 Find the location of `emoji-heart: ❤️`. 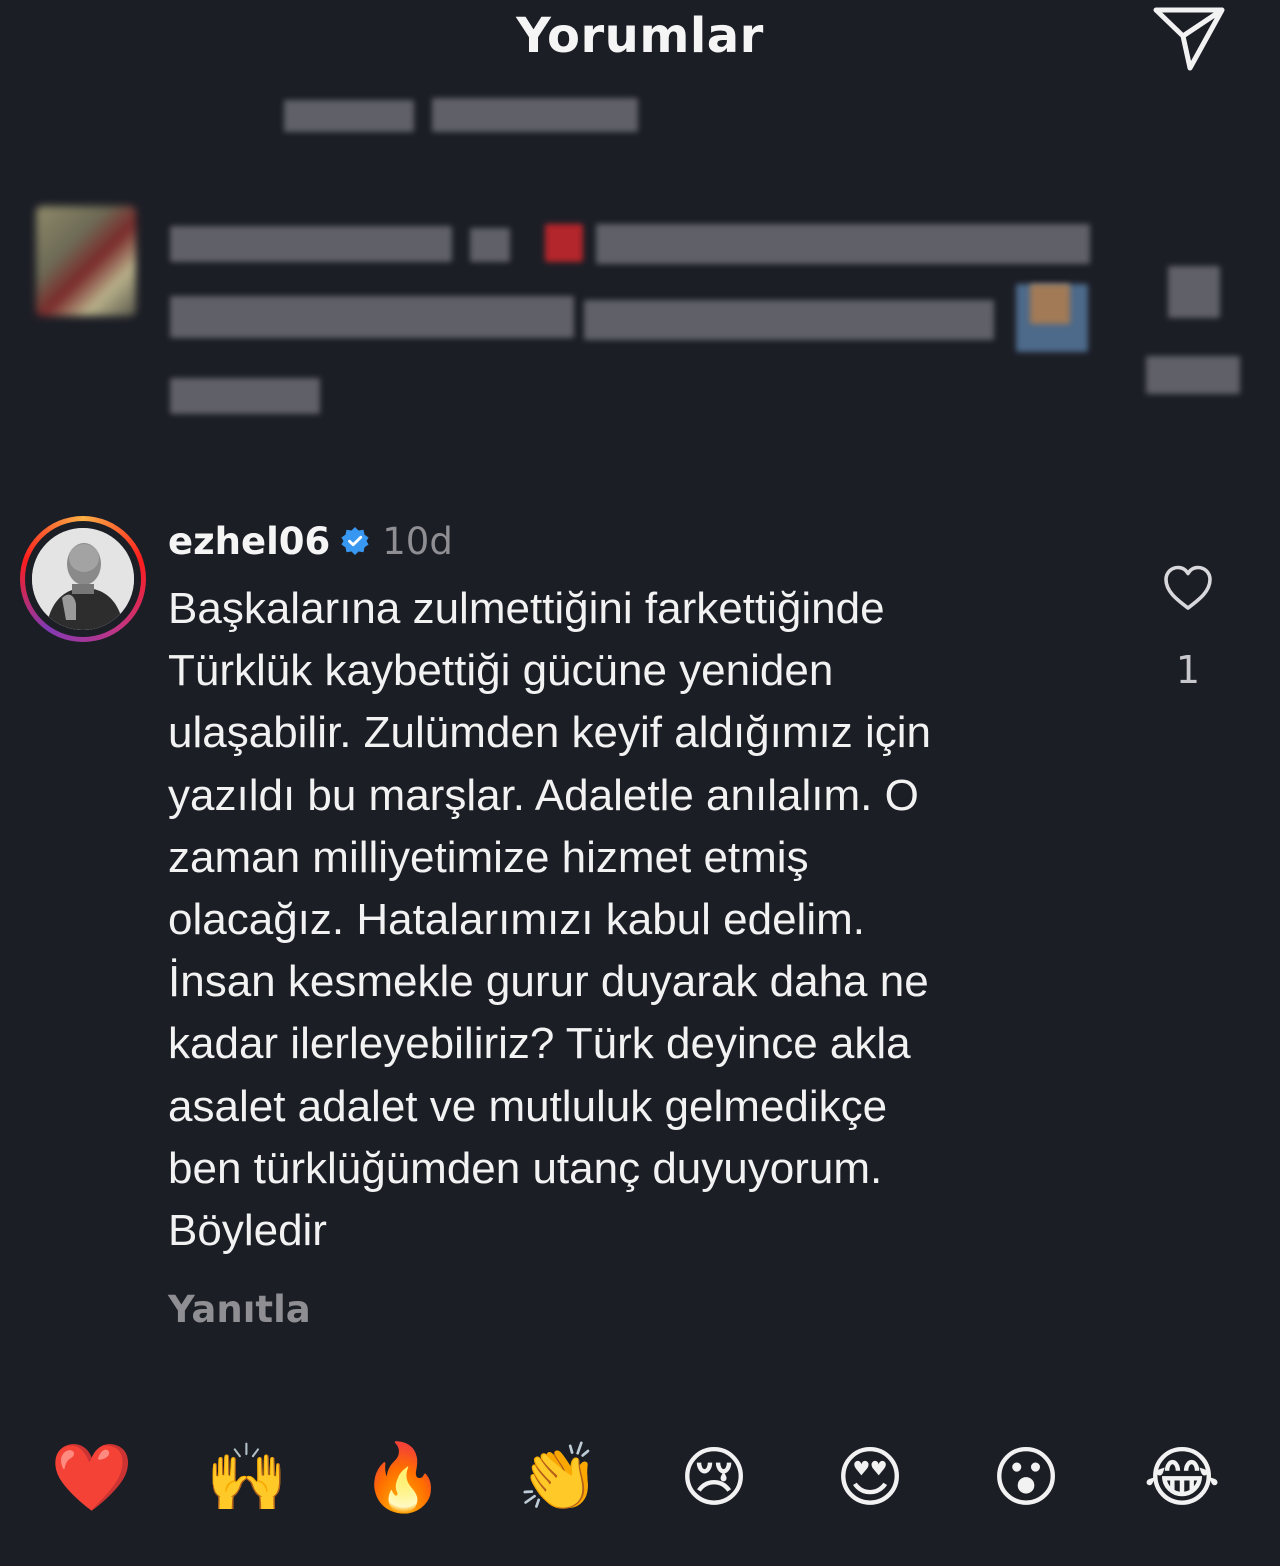

emoji-heart: ❤️ is located at coordinates (92, 1478).